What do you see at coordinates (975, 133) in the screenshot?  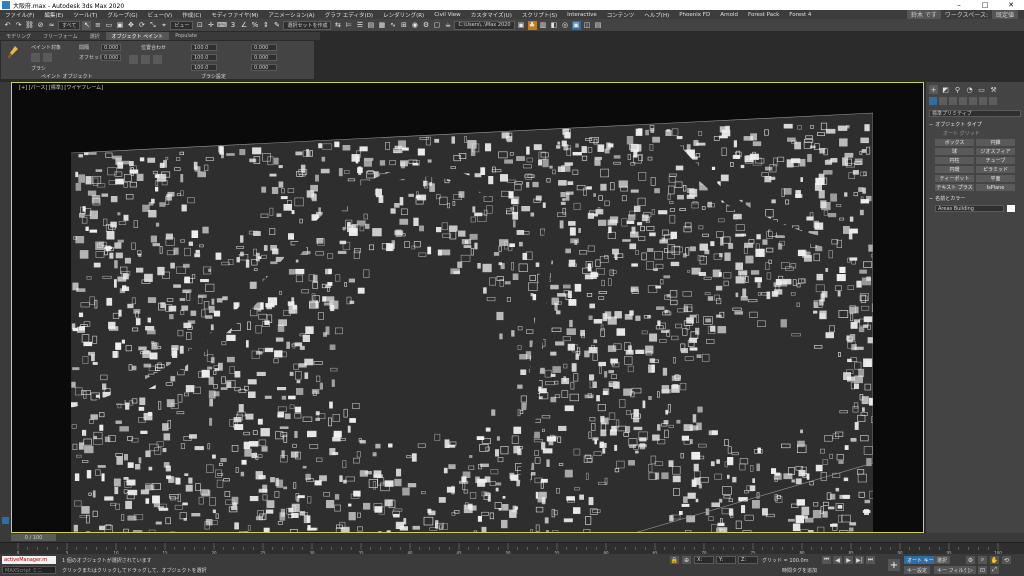 I see `autogrid-checkbox: オート グリッド` at bounding box center [975, 133].